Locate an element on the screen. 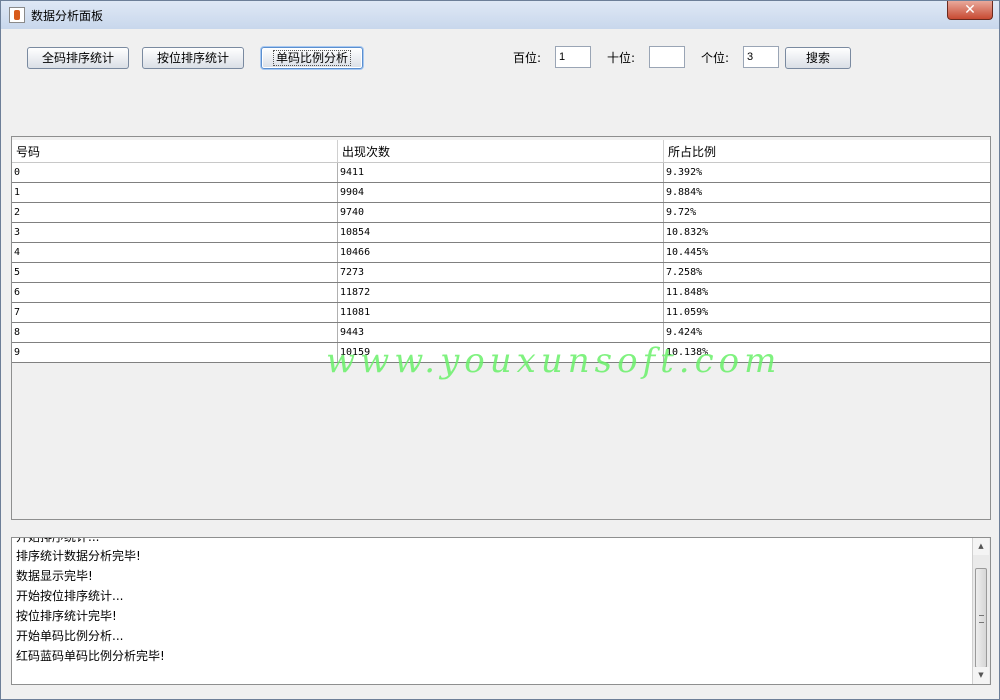  scrollbar-thumb is located at coordinates (981, 618).